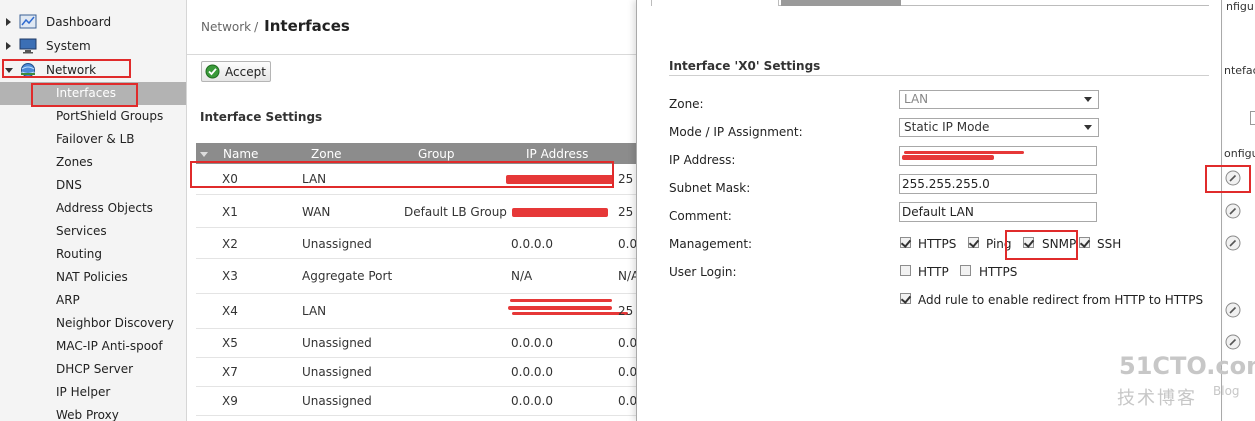  I want to click on sidebar-item-dns: DNS, so click(93, 185).